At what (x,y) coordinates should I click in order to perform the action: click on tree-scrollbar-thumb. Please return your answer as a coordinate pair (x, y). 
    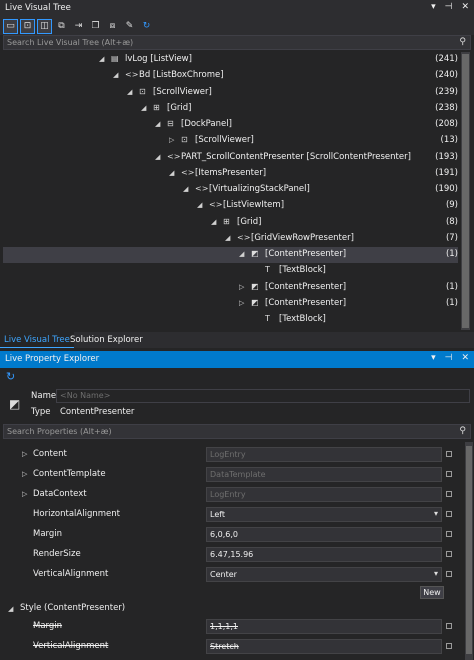
    Looking at the image, I should click on (465, 191).